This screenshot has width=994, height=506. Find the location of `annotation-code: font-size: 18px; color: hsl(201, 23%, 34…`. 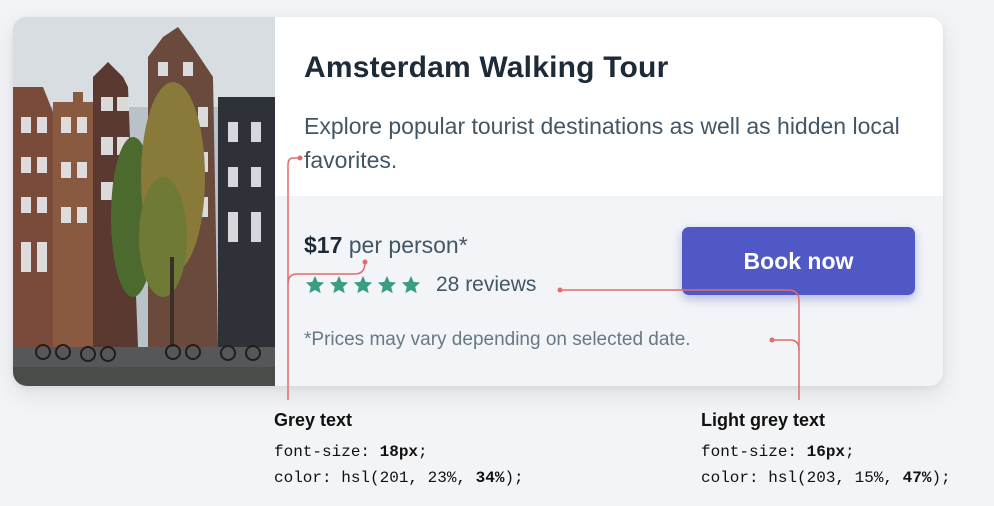

annotation-code: font-size: 18px; color: hsl(201, 23%, 34… is located at coordinates (399, 465).